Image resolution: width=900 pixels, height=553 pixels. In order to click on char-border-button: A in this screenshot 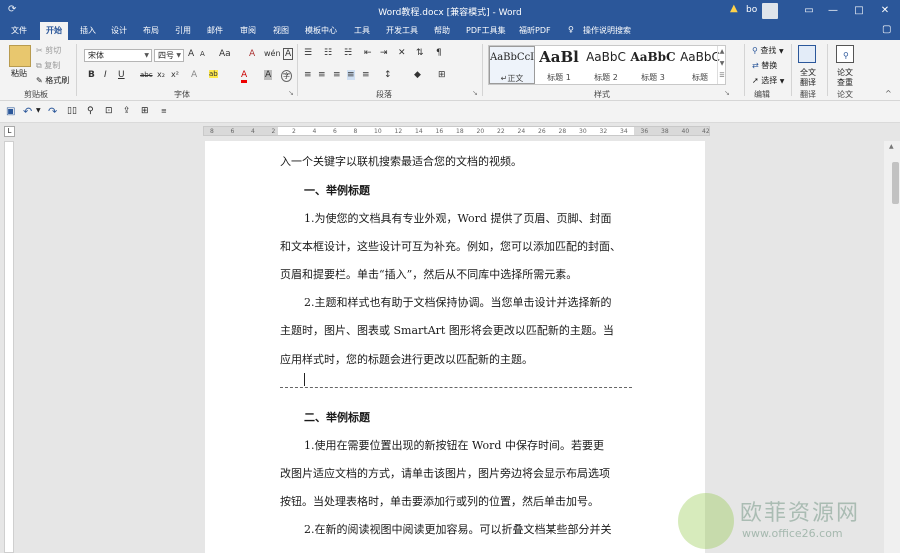, I will do `click(288, 54)`.